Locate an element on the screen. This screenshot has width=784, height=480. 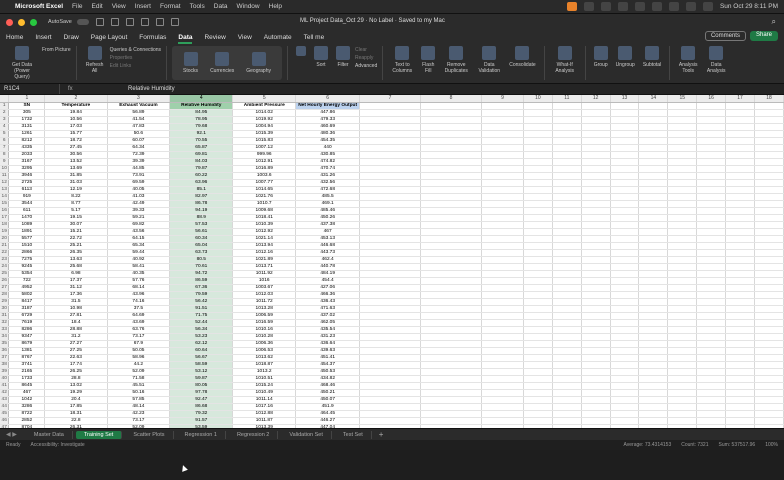
wifi-icon is located at coordinates (673, 6).